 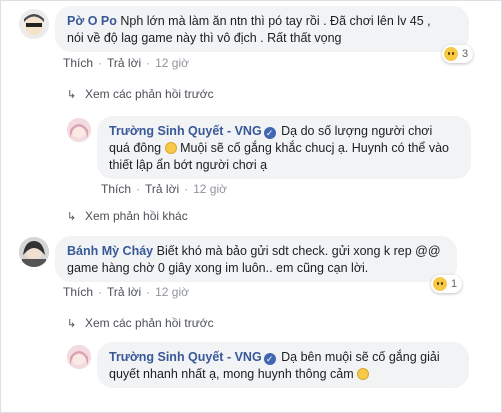 I want to click on reaction-badge: 3, so click(x=458, y=54).